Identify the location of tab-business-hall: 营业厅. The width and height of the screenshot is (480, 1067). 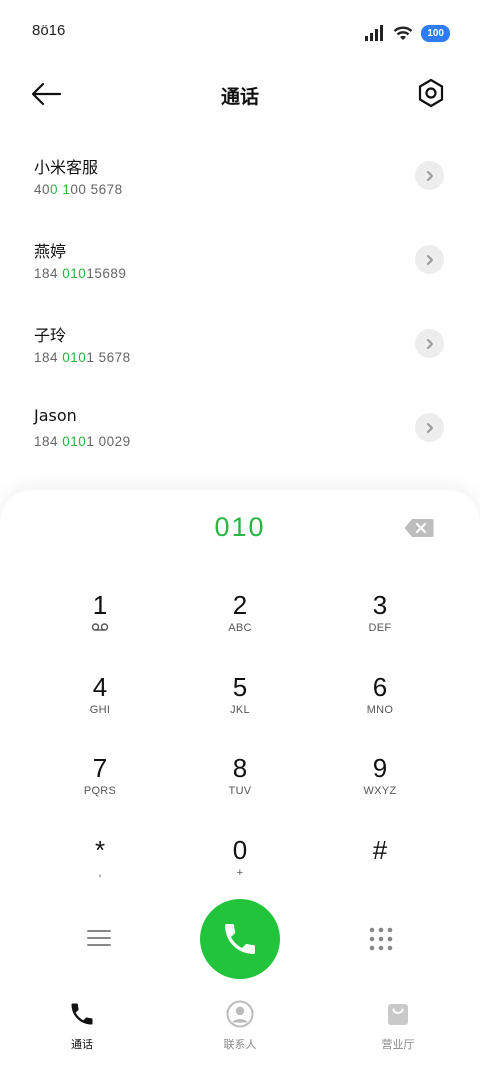
(398, 1026).